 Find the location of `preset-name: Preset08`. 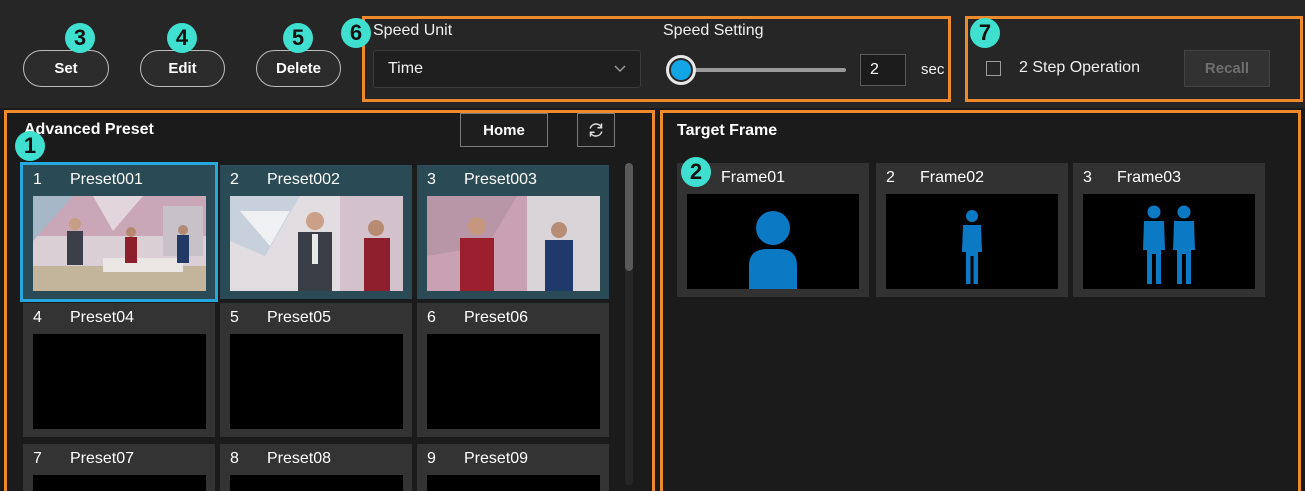

preset-name: Preset08 is located at coordinates (299, 458).